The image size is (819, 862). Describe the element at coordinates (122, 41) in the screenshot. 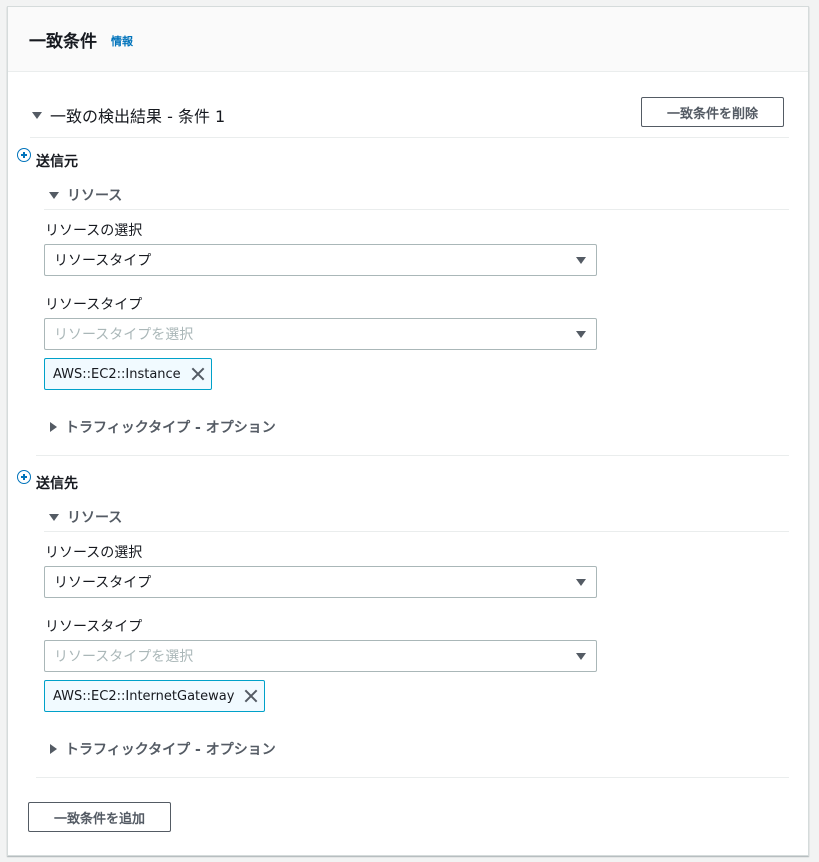

I see `info-link: 情報` at that location.